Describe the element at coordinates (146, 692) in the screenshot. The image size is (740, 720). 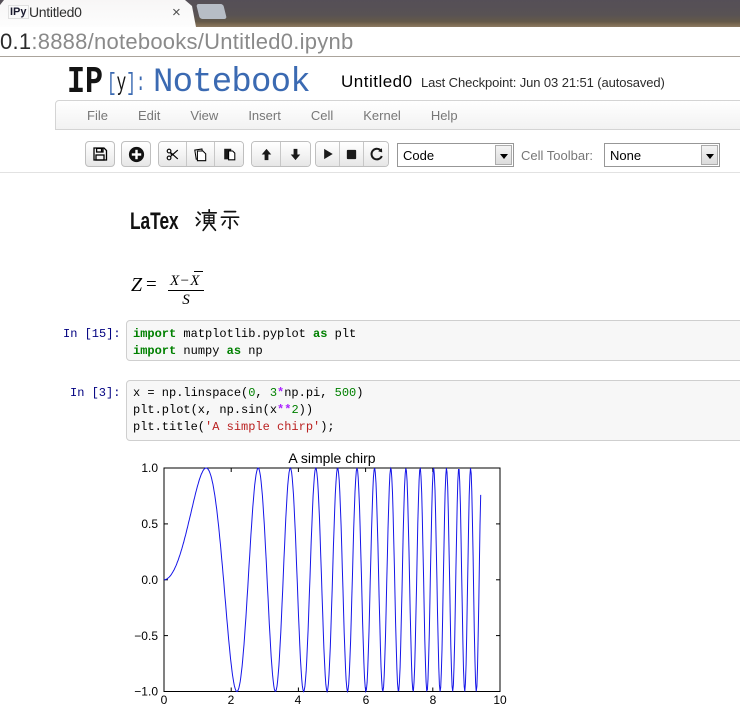
I see `svg-text: −1.0` at that location.